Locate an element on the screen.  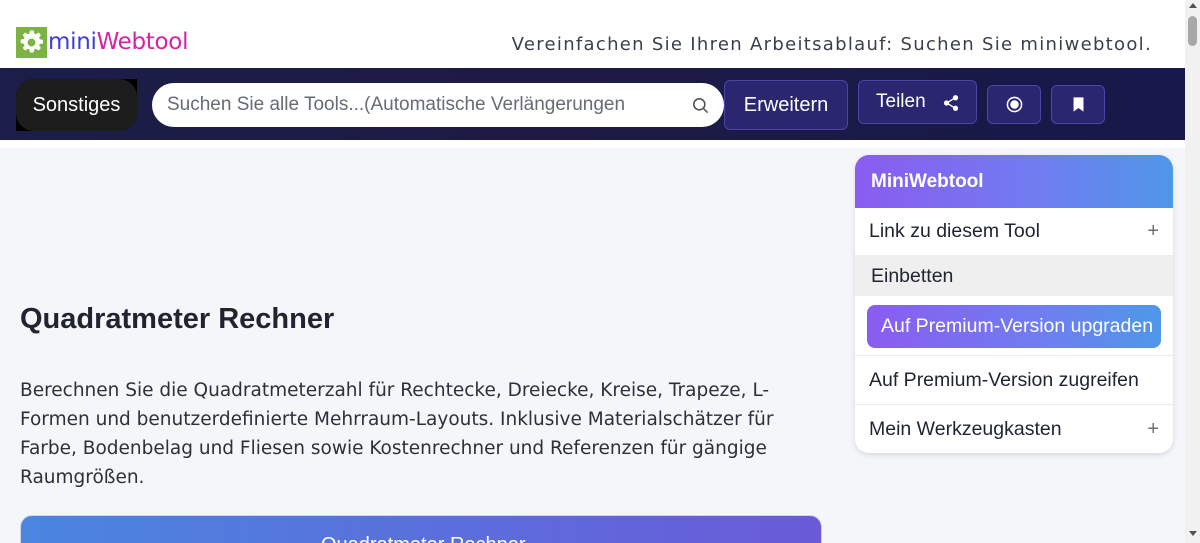
calculator-header: Quadratmeter Rechner is located at coordinates (421, 529).